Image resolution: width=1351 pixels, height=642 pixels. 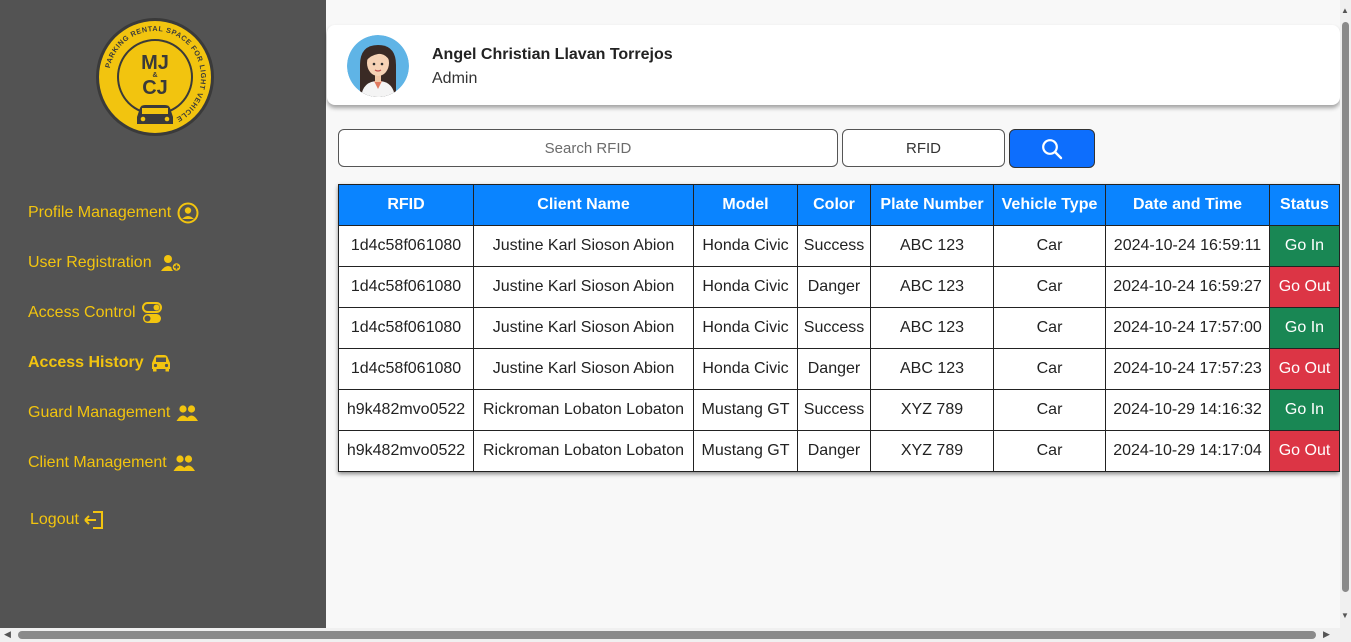 I want to click on sidebar-item-label: Profile Management, so click(x=100, y=212).